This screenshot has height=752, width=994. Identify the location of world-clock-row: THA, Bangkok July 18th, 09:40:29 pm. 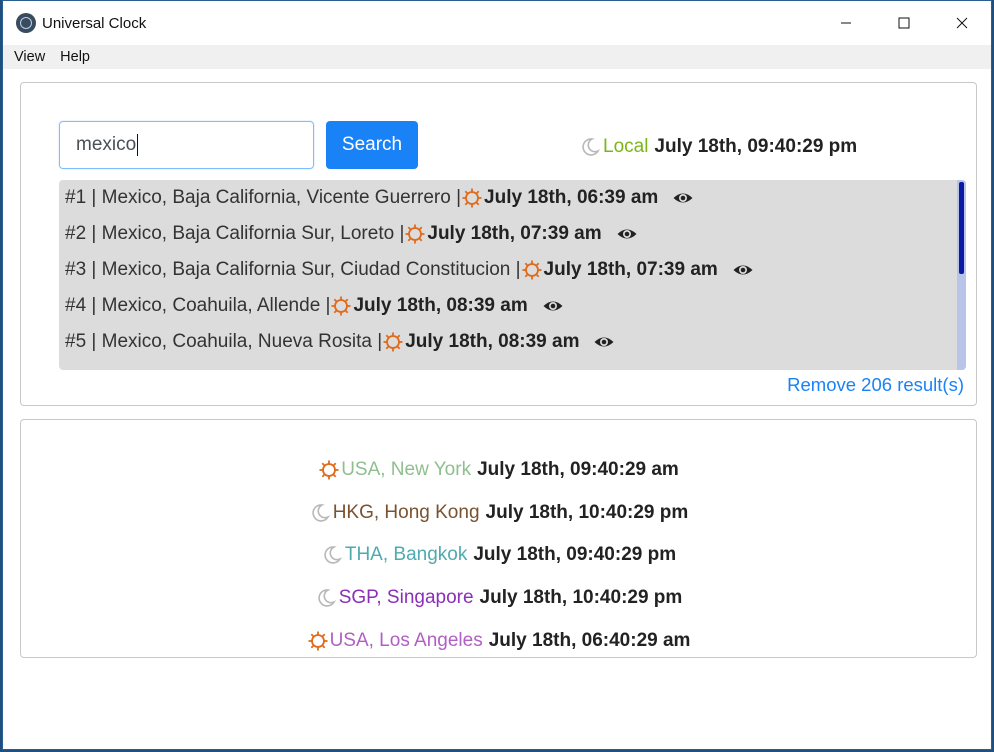
(498, 555).